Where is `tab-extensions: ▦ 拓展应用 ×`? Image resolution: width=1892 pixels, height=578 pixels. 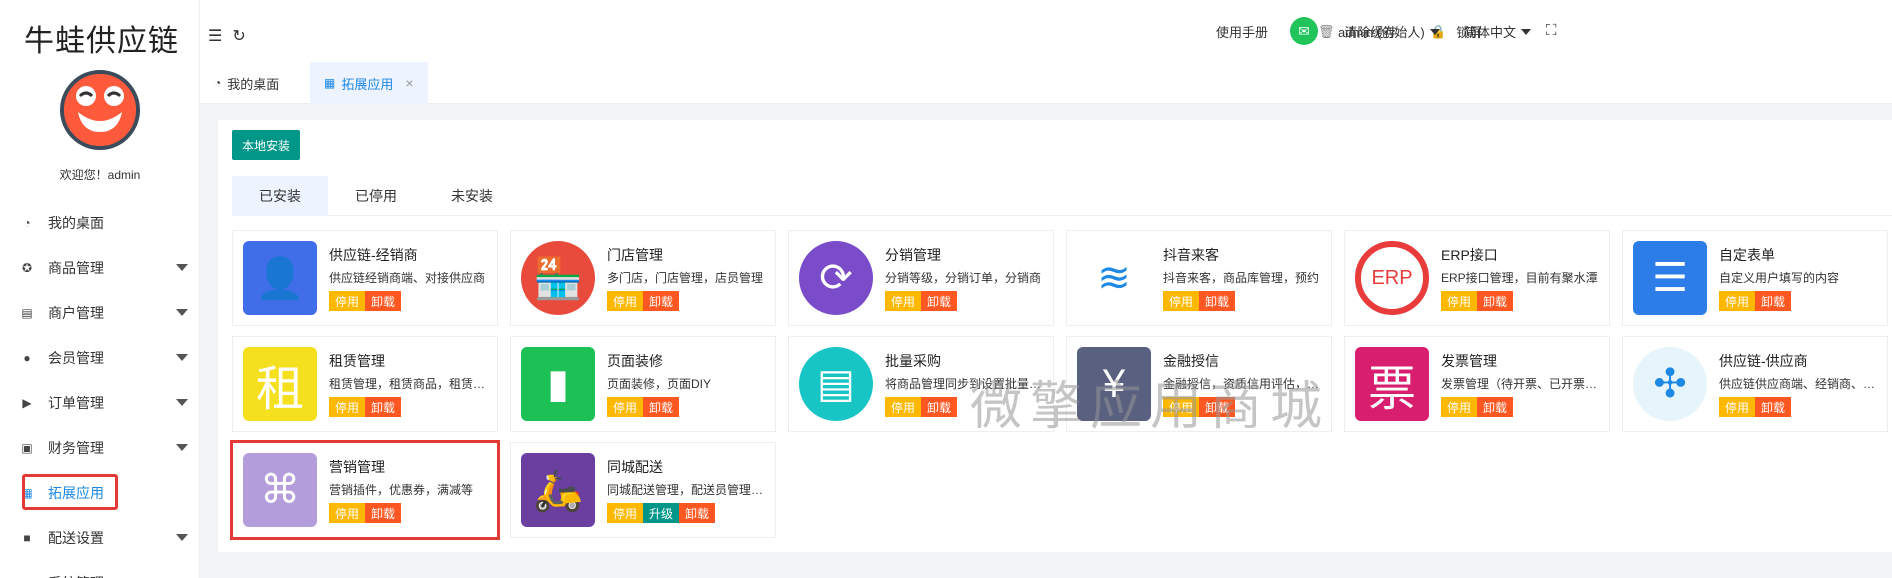
tab-extensions: ▦ 拓展应用 × is located at coordinates (369, 83).